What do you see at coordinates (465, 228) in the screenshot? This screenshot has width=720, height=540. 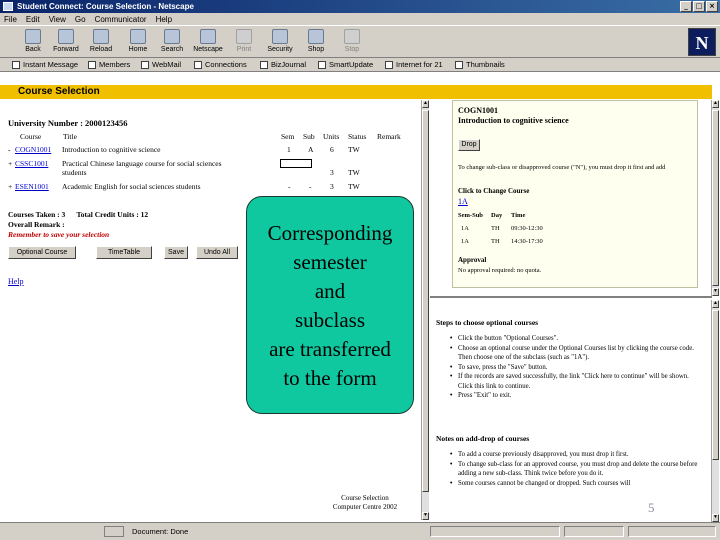 I see `detail-cell: 1A` at bounding box center [465, 228].